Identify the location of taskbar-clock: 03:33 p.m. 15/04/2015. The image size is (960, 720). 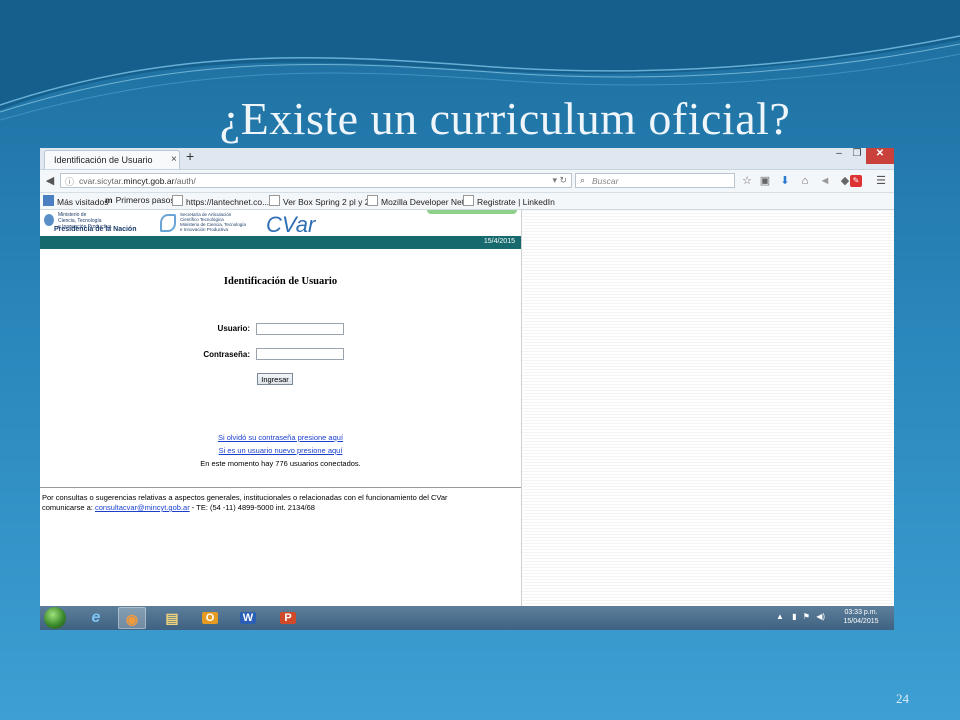
(861, 617).